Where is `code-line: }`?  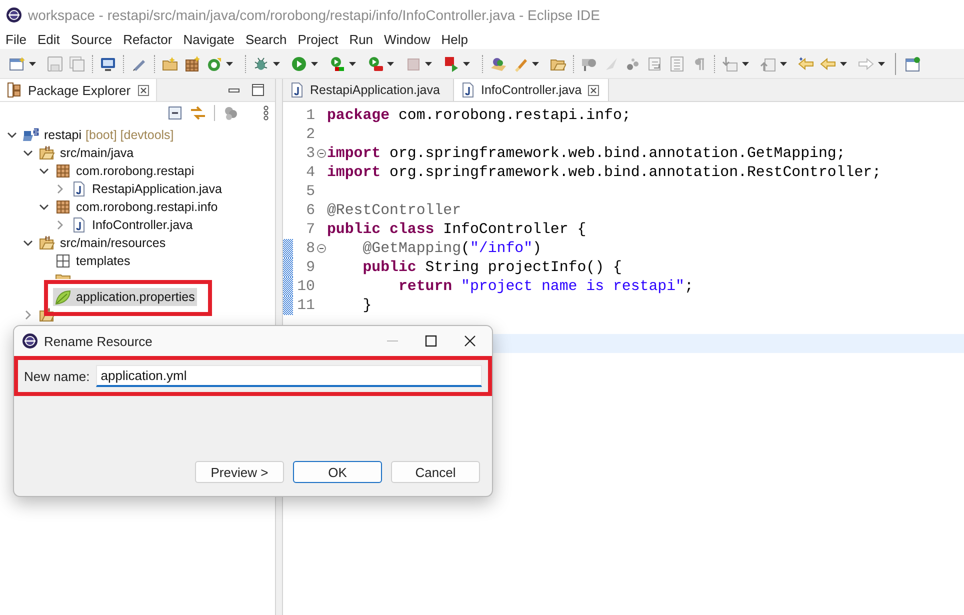 code-line: } is located at coordinates (367, 306).